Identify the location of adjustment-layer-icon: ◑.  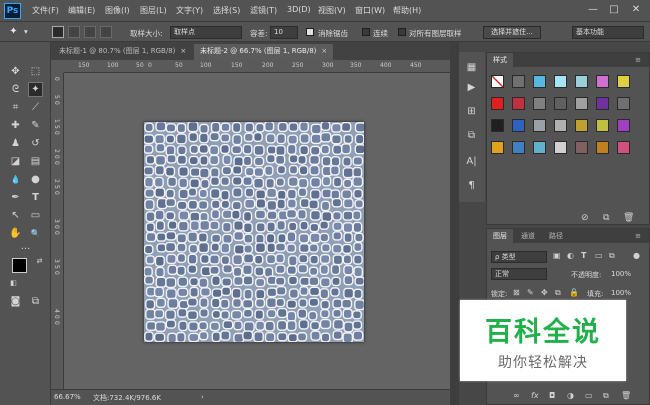
(570, 395).